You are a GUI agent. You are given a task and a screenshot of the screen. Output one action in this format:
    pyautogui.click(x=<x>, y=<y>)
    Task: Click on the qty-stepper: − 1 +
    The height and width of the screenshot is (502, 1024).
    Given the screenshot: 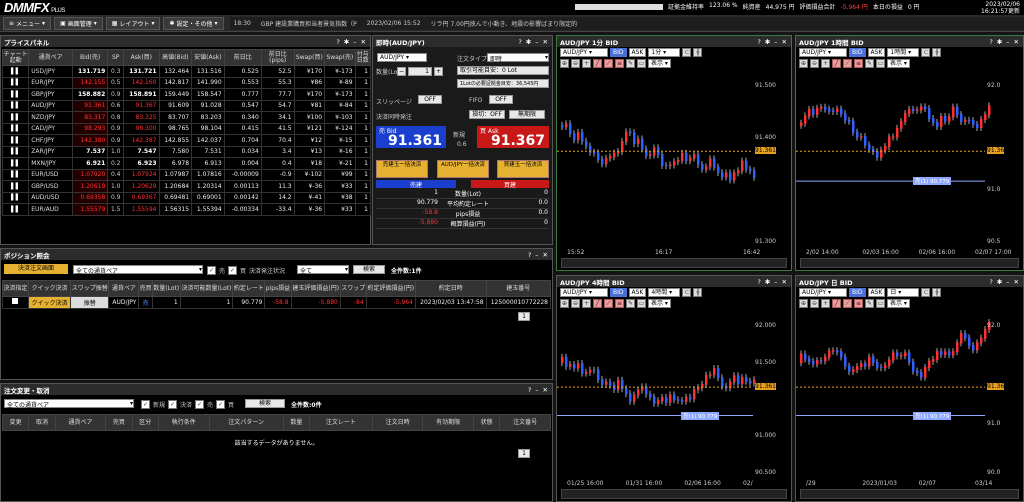 What is the action you would take?
    pyautogui.click(x=420, y=71)
    